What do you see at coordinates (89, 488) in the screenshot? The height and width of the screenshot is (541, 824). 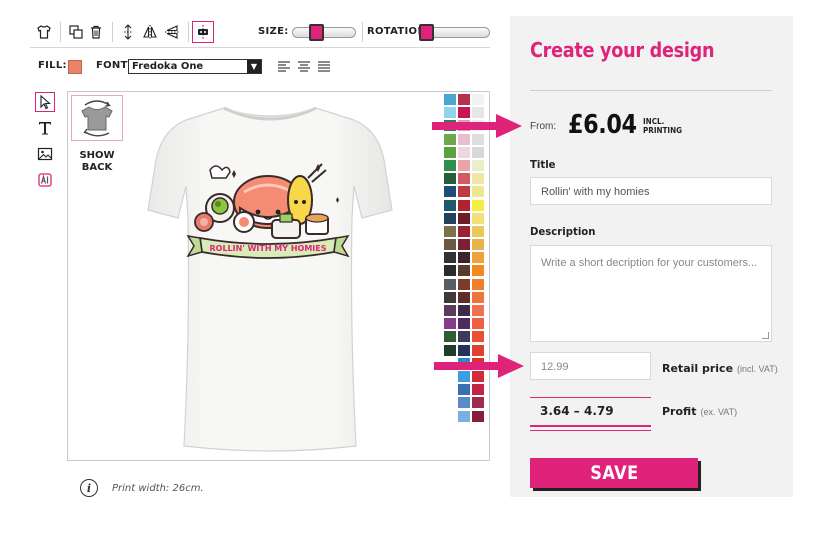 I see `info-icon: i` at bounding box center [89, 488].